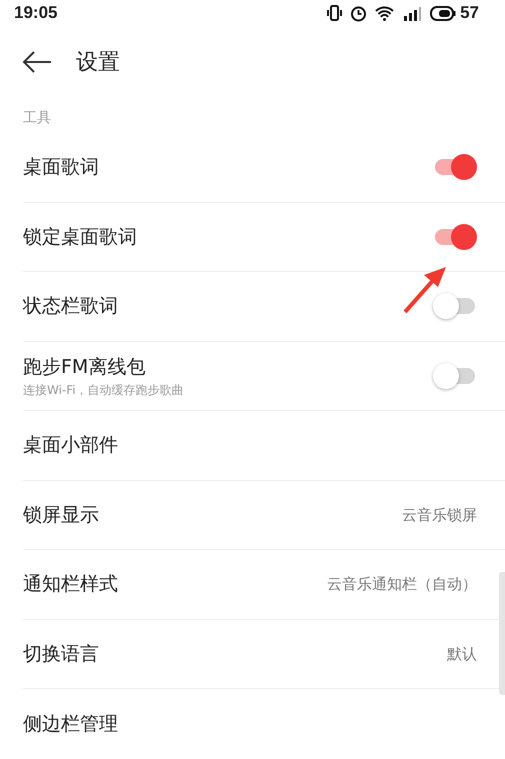 The width and height of the screenshot is (505, 759). I want to click on setting-label: 切换语言, so click(61, 654).